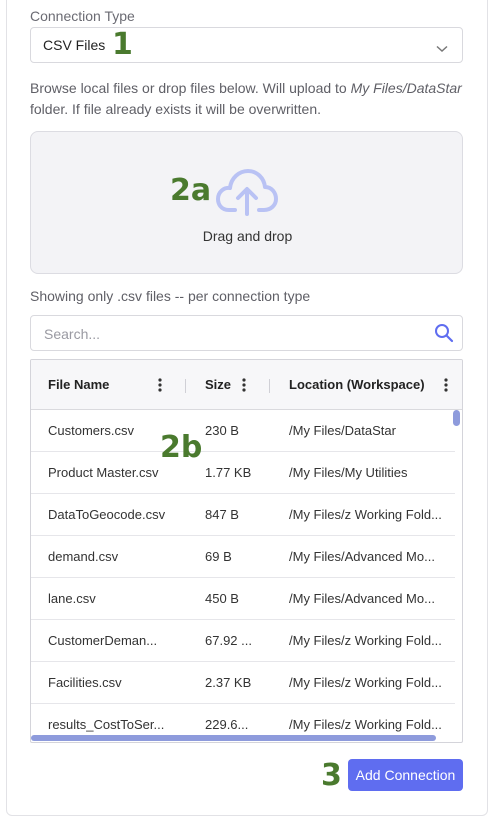 Image resolution: width=495 pixels, height=823 pixels. I want to click on location-cell: /My Files/My Utilities, so click(348, 472).